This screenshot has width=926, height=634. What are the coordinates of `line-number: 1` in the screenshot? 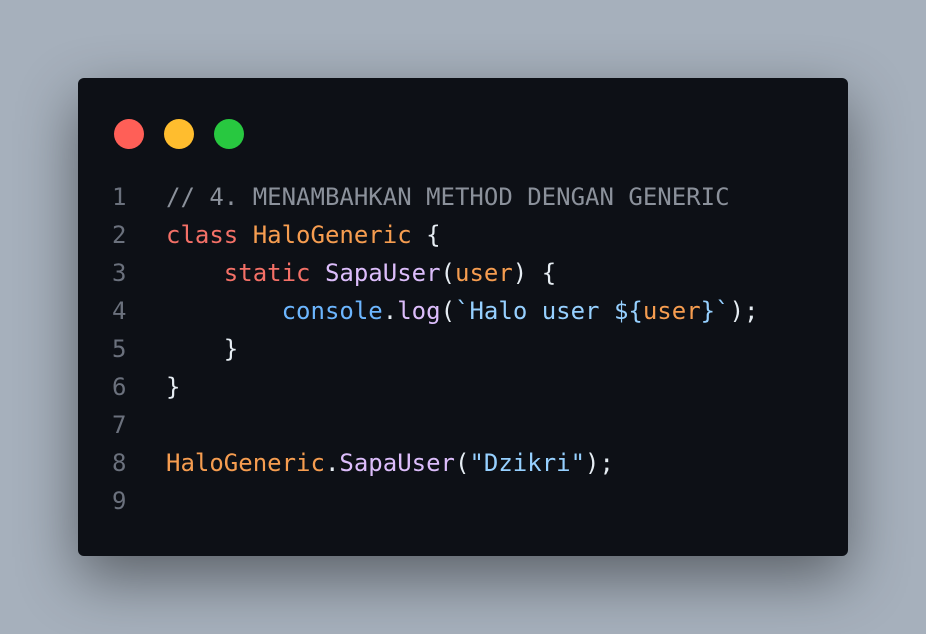 It's located at (119, 197).